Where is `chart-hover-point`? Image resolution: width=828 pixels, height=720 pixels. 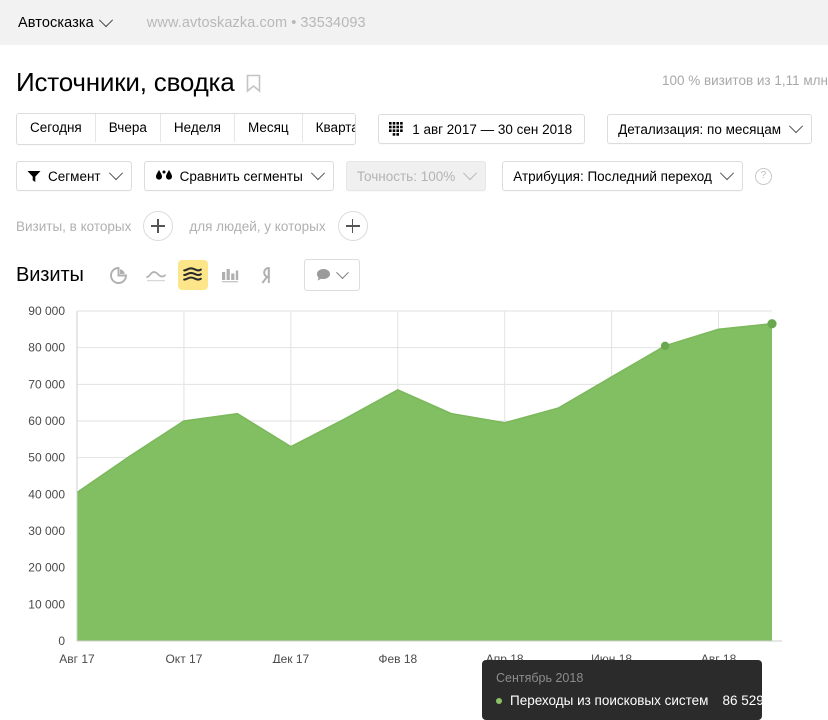 chart-hover-point is located at coordinates (665, 346).